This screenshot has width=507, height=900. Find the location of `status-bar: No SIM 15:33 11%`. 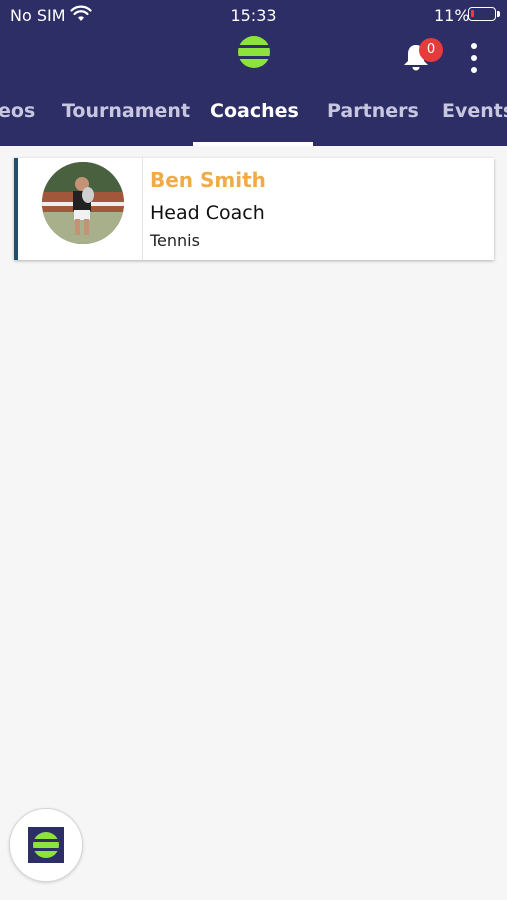

status-bar: No SIM 15:33 11% is located at coordinates (253, 15).